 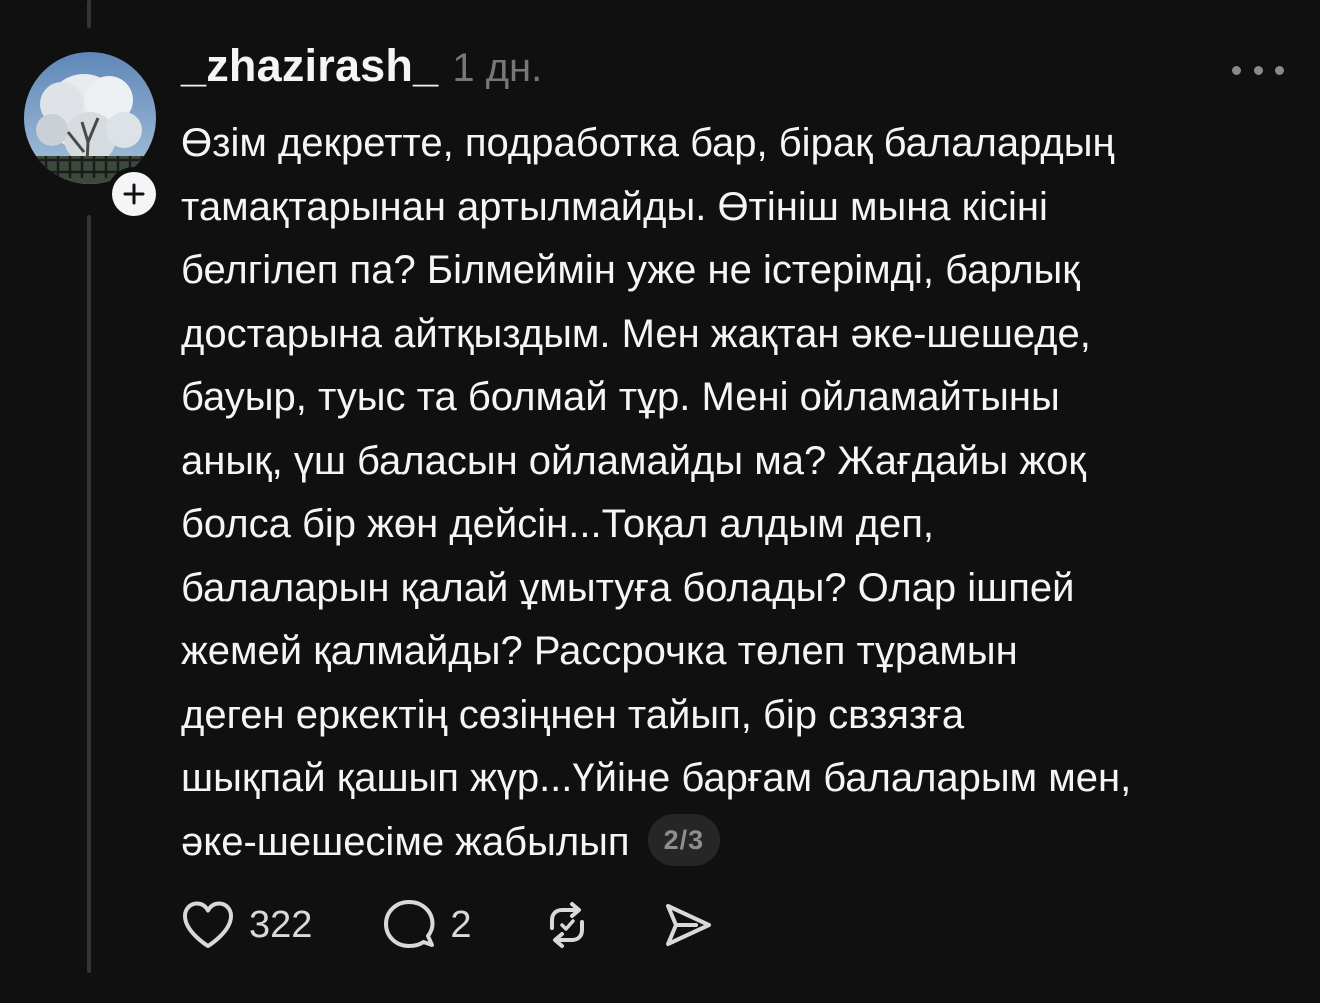 I want to click on follow-button, so click(x=134, y=194).